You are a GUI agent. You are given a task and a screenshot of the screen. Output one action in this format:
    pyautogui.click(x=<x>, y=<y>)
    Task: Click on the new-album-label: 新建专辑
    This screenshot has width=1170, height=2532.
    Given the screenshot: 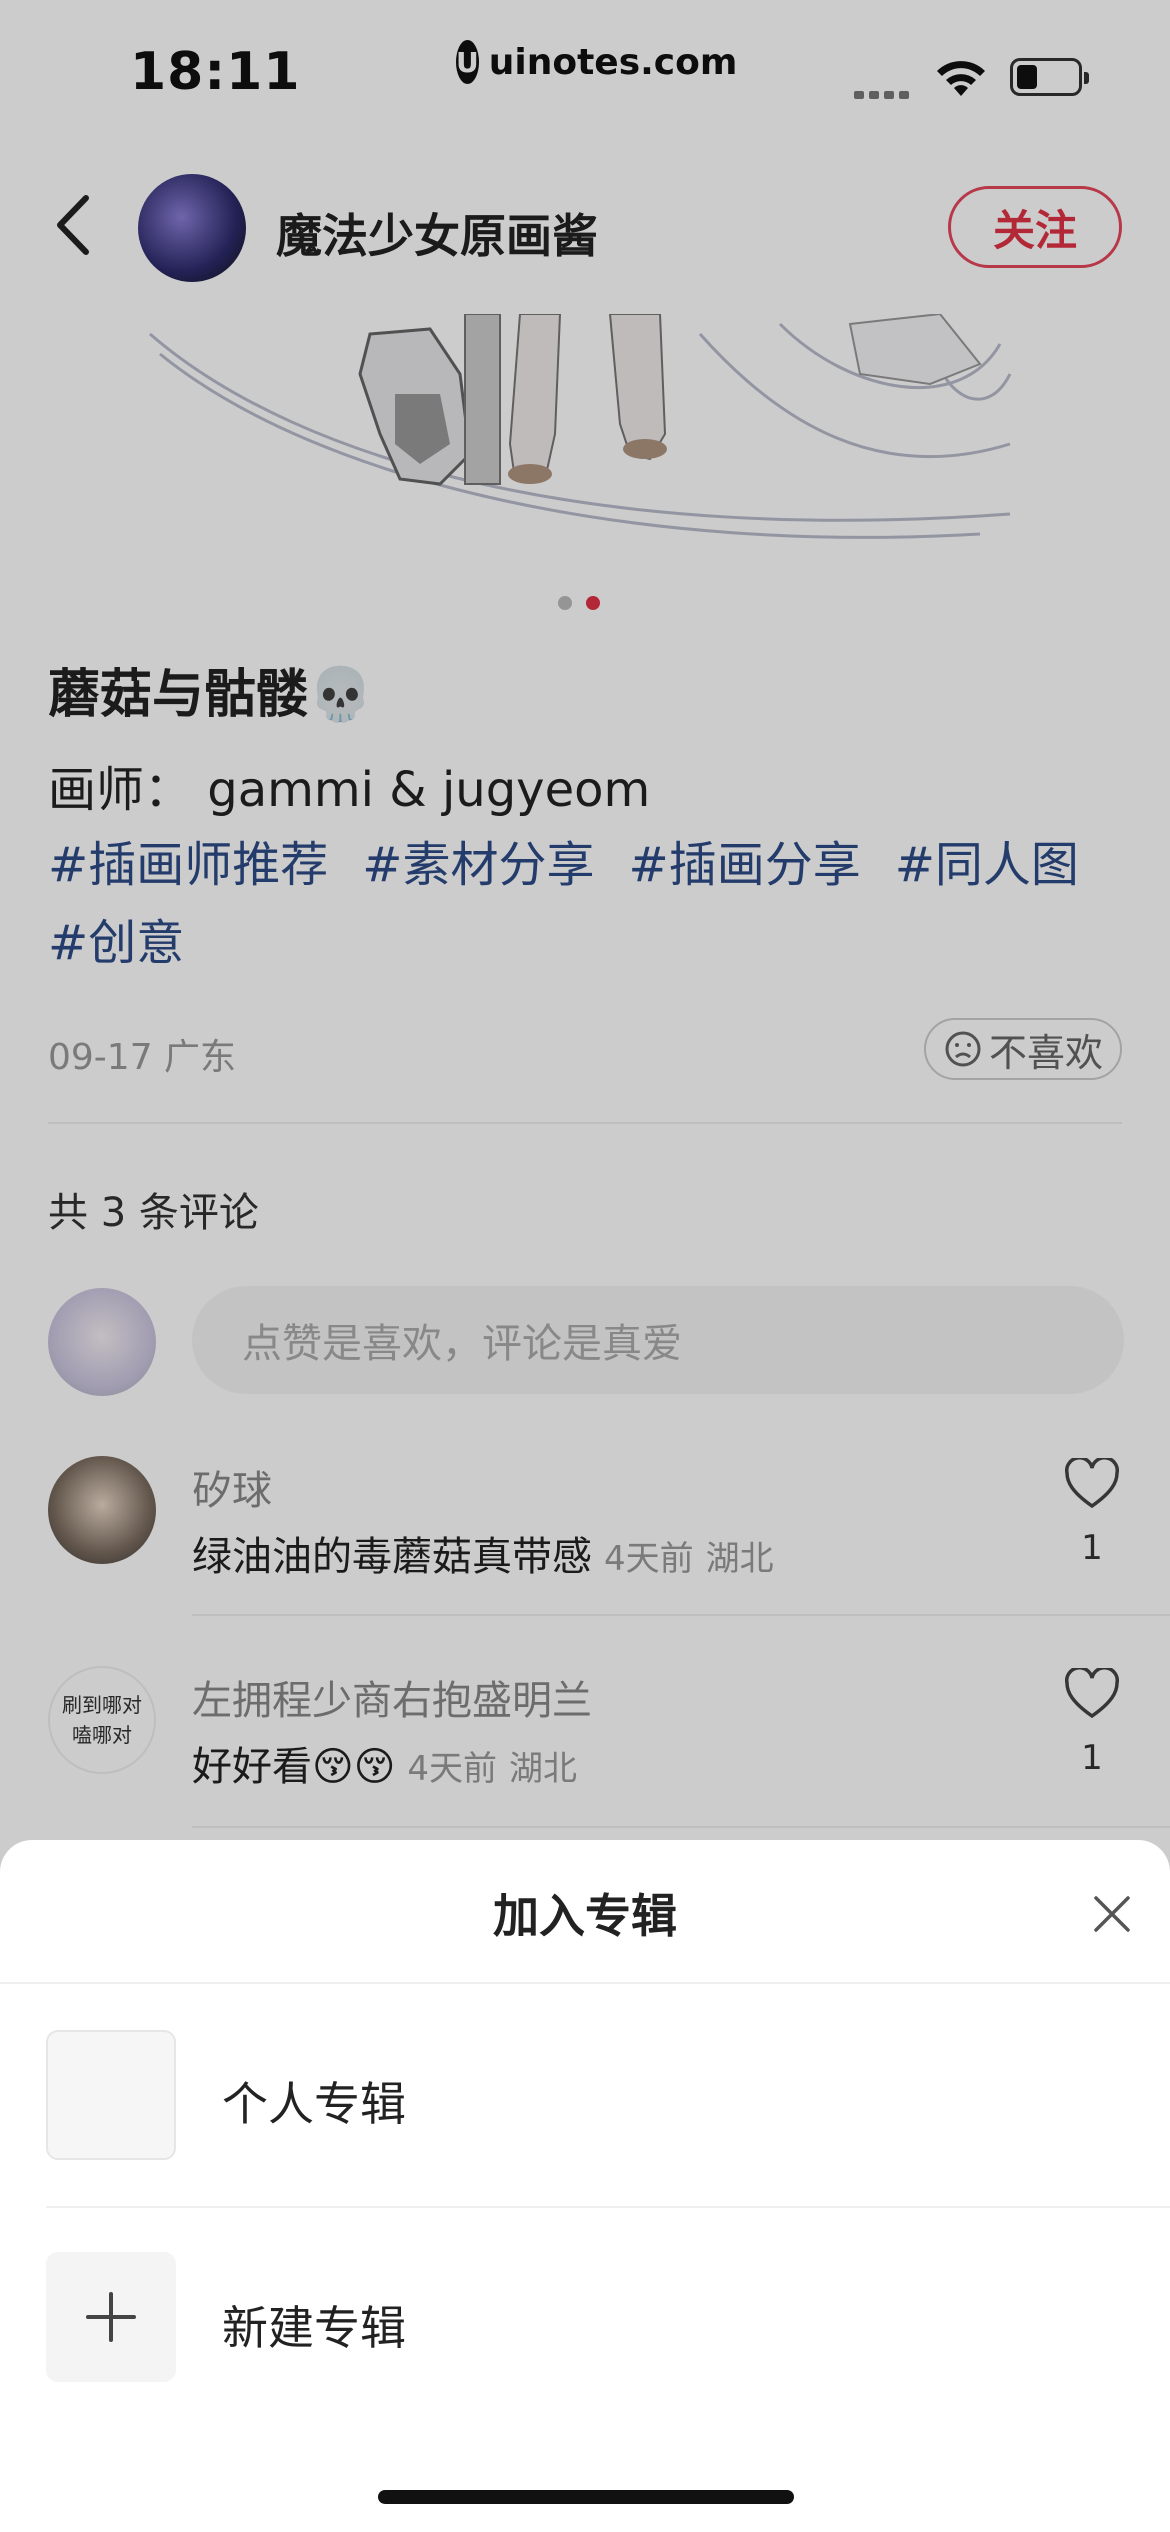 What is the action you would take?
    pyautogui.click(x=314, y=2325)
    